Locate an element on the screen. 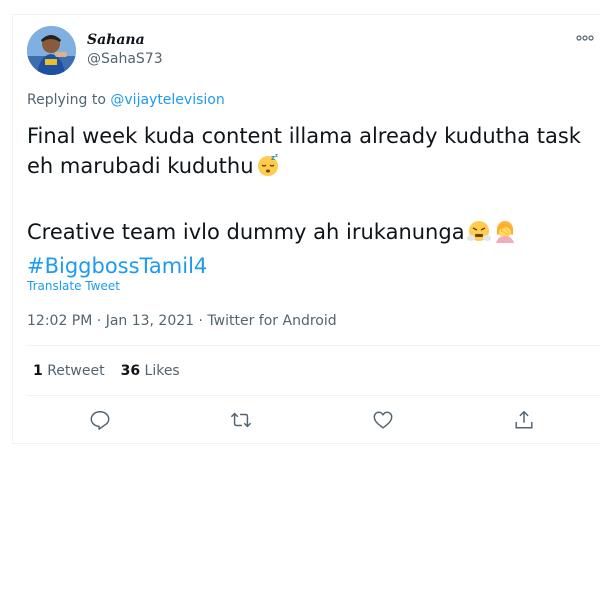 The height and width of the screenshot is (600, 600). hashtag-link: #BiggbossTamil4 is located at coordinates (117, 266).